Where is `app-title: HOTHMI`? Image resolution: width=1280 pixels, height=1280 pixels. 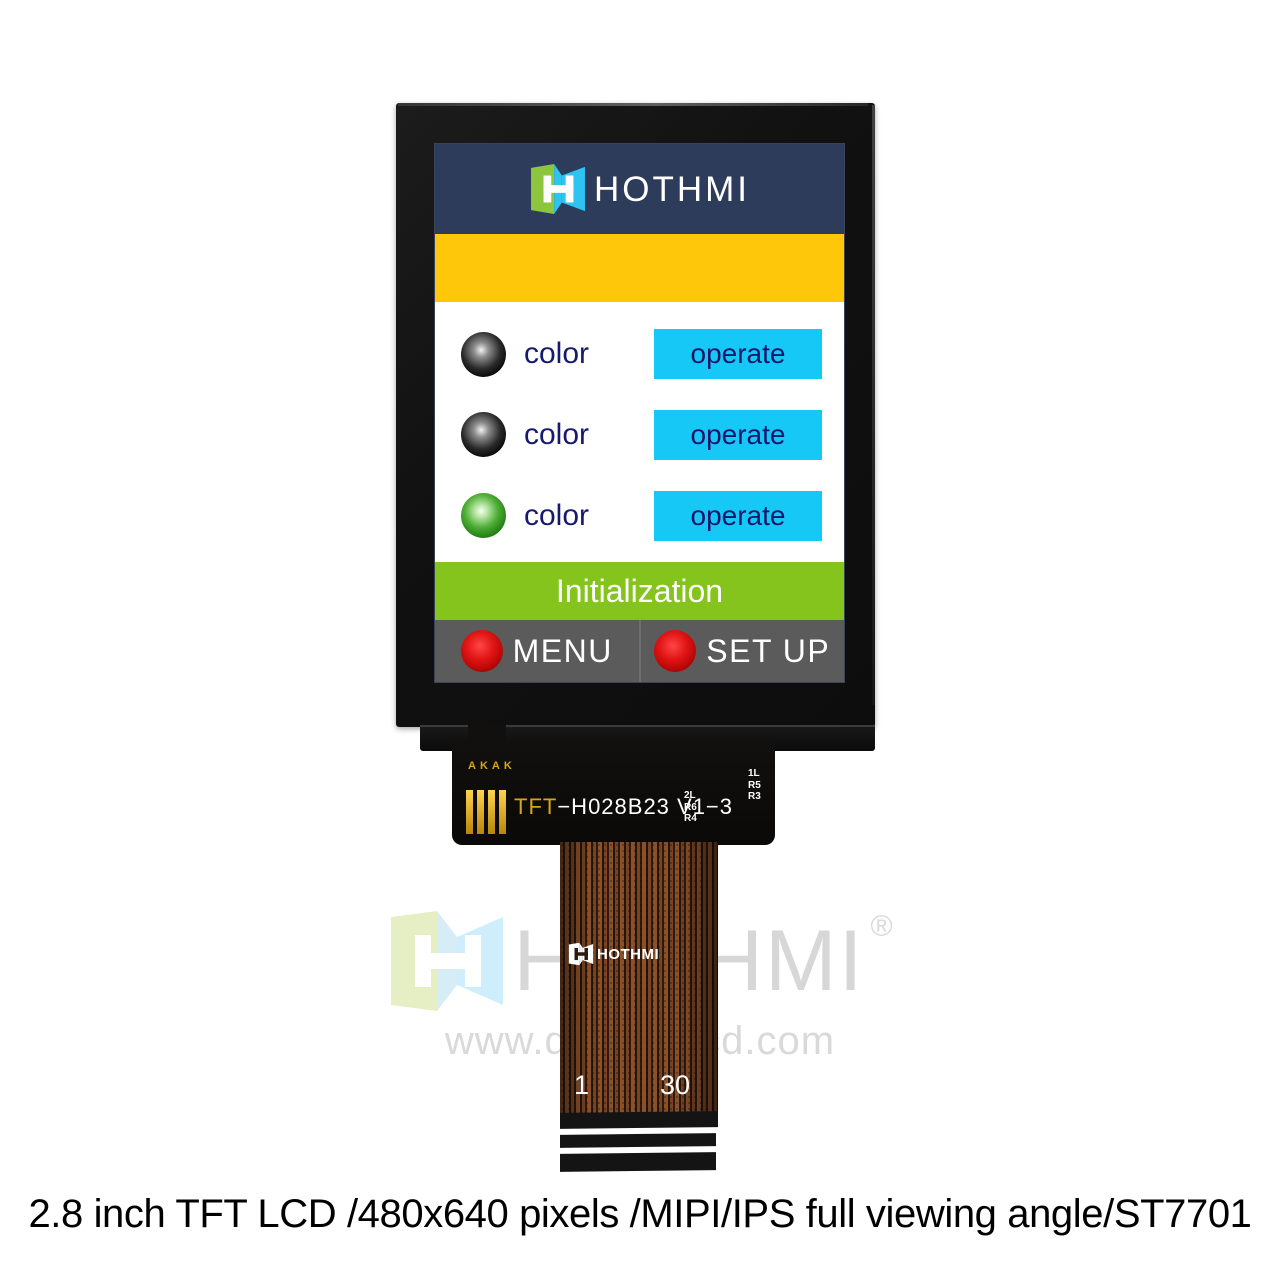 app-title: HOTHMI is located at coordinates (672, 189).